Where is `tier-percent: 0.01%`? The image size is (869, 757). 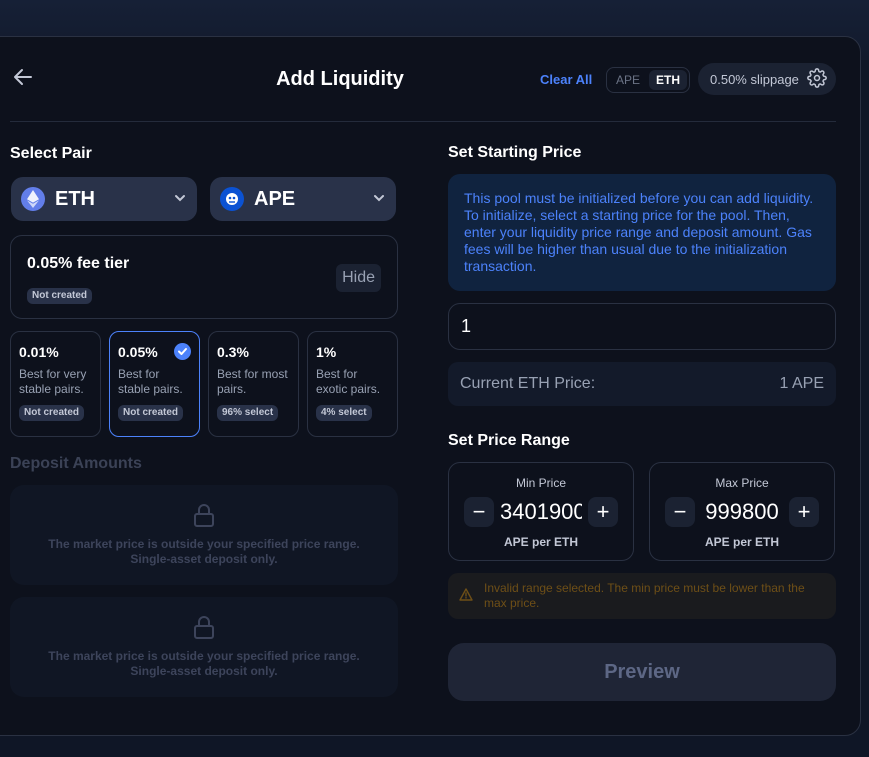
tier-percent: 0.01% is located at coordinates (39, 352).